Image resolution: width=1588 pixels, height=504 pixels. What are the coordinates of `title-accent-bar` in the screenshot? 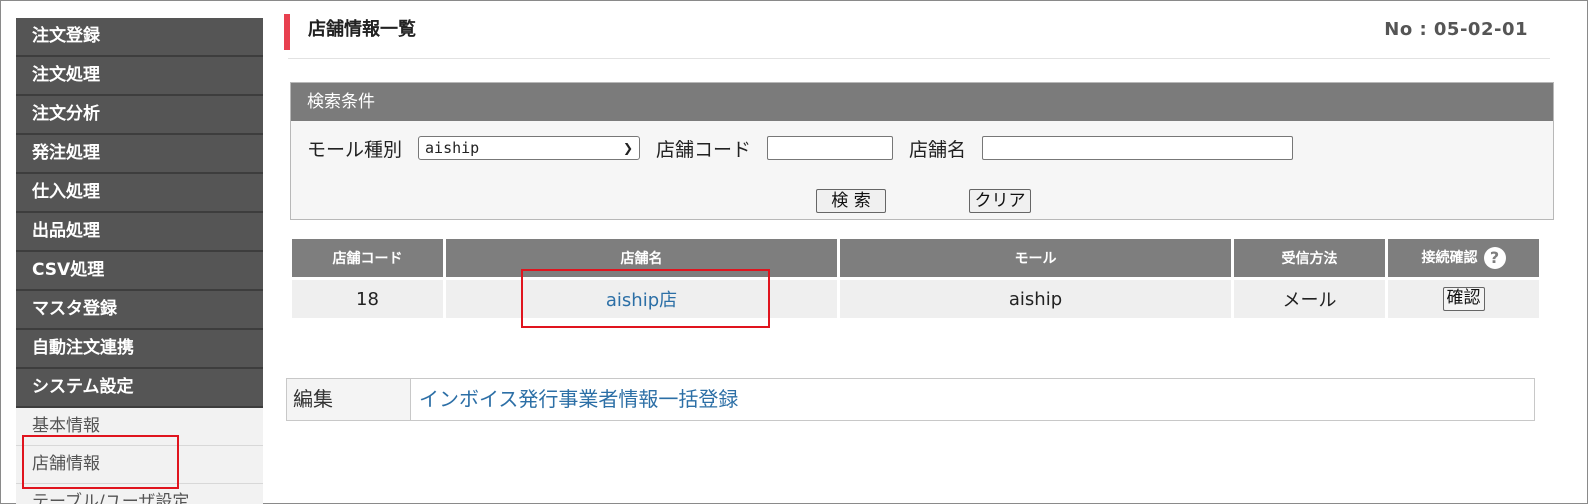 It's located at (287, 32).